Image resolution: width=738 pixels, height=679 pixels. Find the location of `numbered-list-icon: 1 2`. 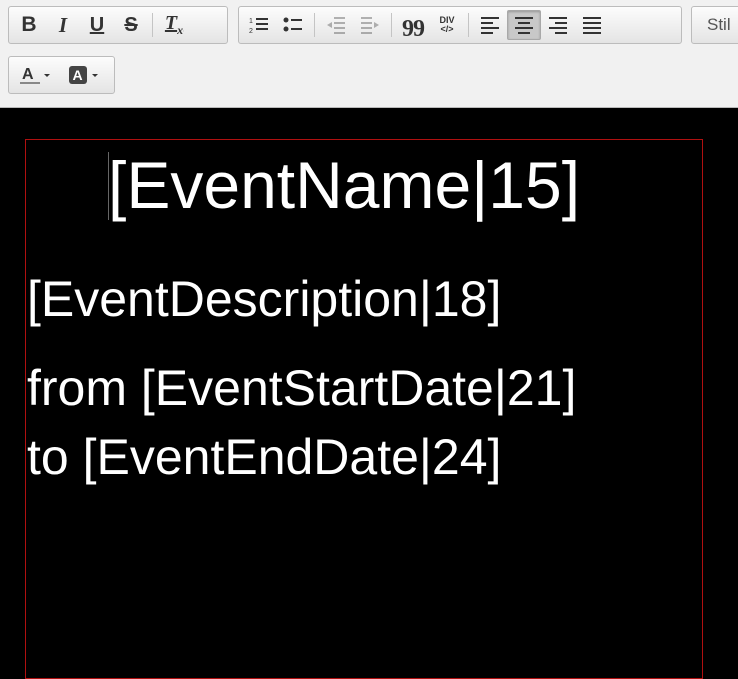

numbered-list-icon: 1 2 is located at coordinates (258, 26).